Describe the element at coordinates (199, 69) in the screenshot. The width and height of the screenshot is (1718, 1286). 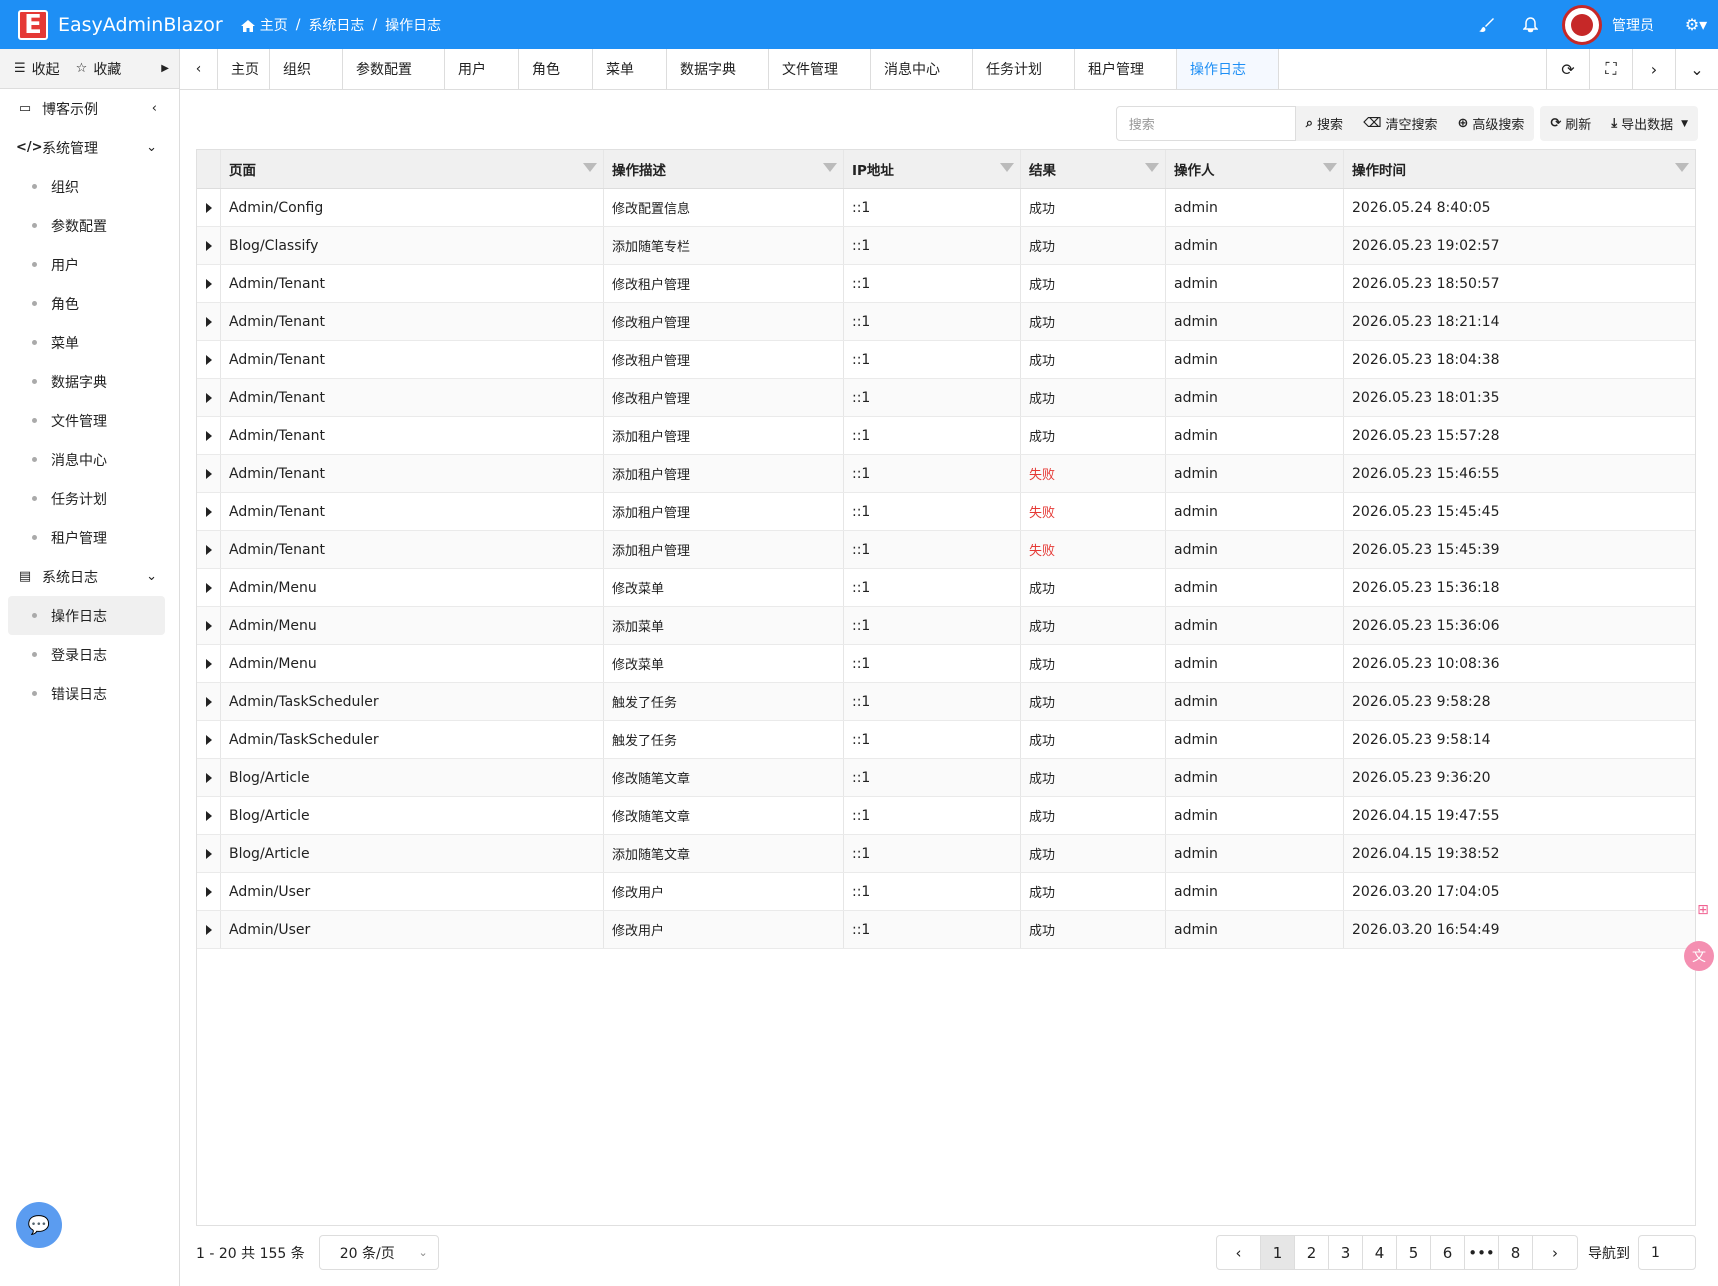
I see `tab-scroll-left-button: ‹` at that location.